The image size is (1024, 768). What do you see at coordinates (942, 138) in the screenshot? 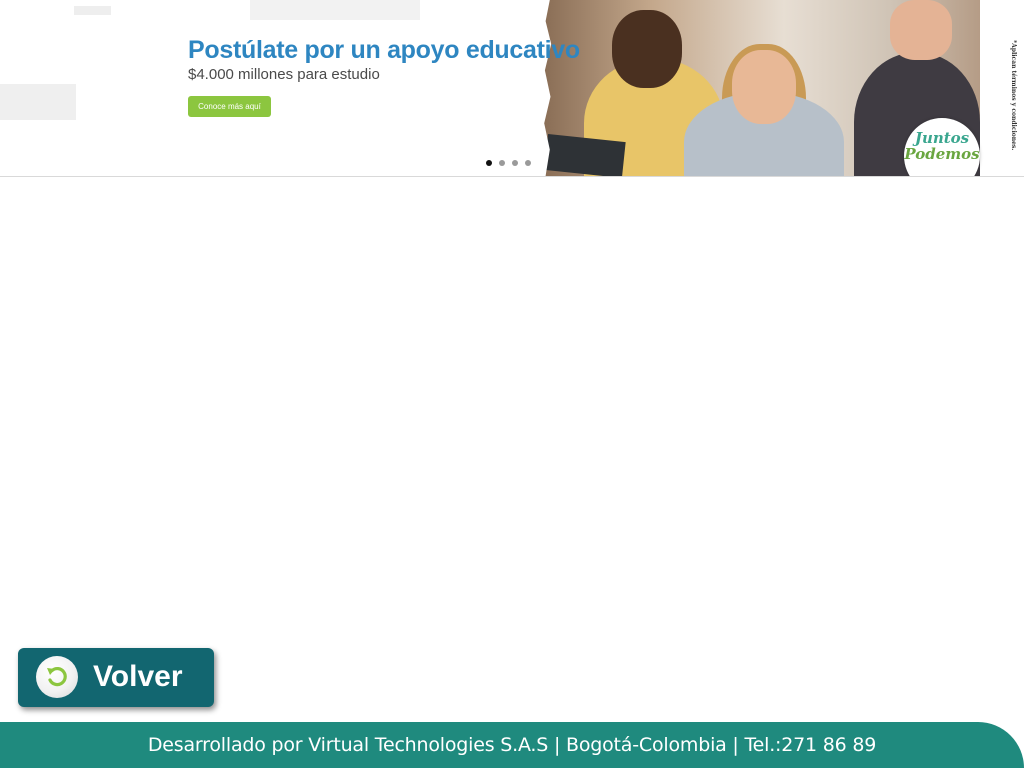
I see `logo-text-line1: Juntos` at bounding box center [942, 138].